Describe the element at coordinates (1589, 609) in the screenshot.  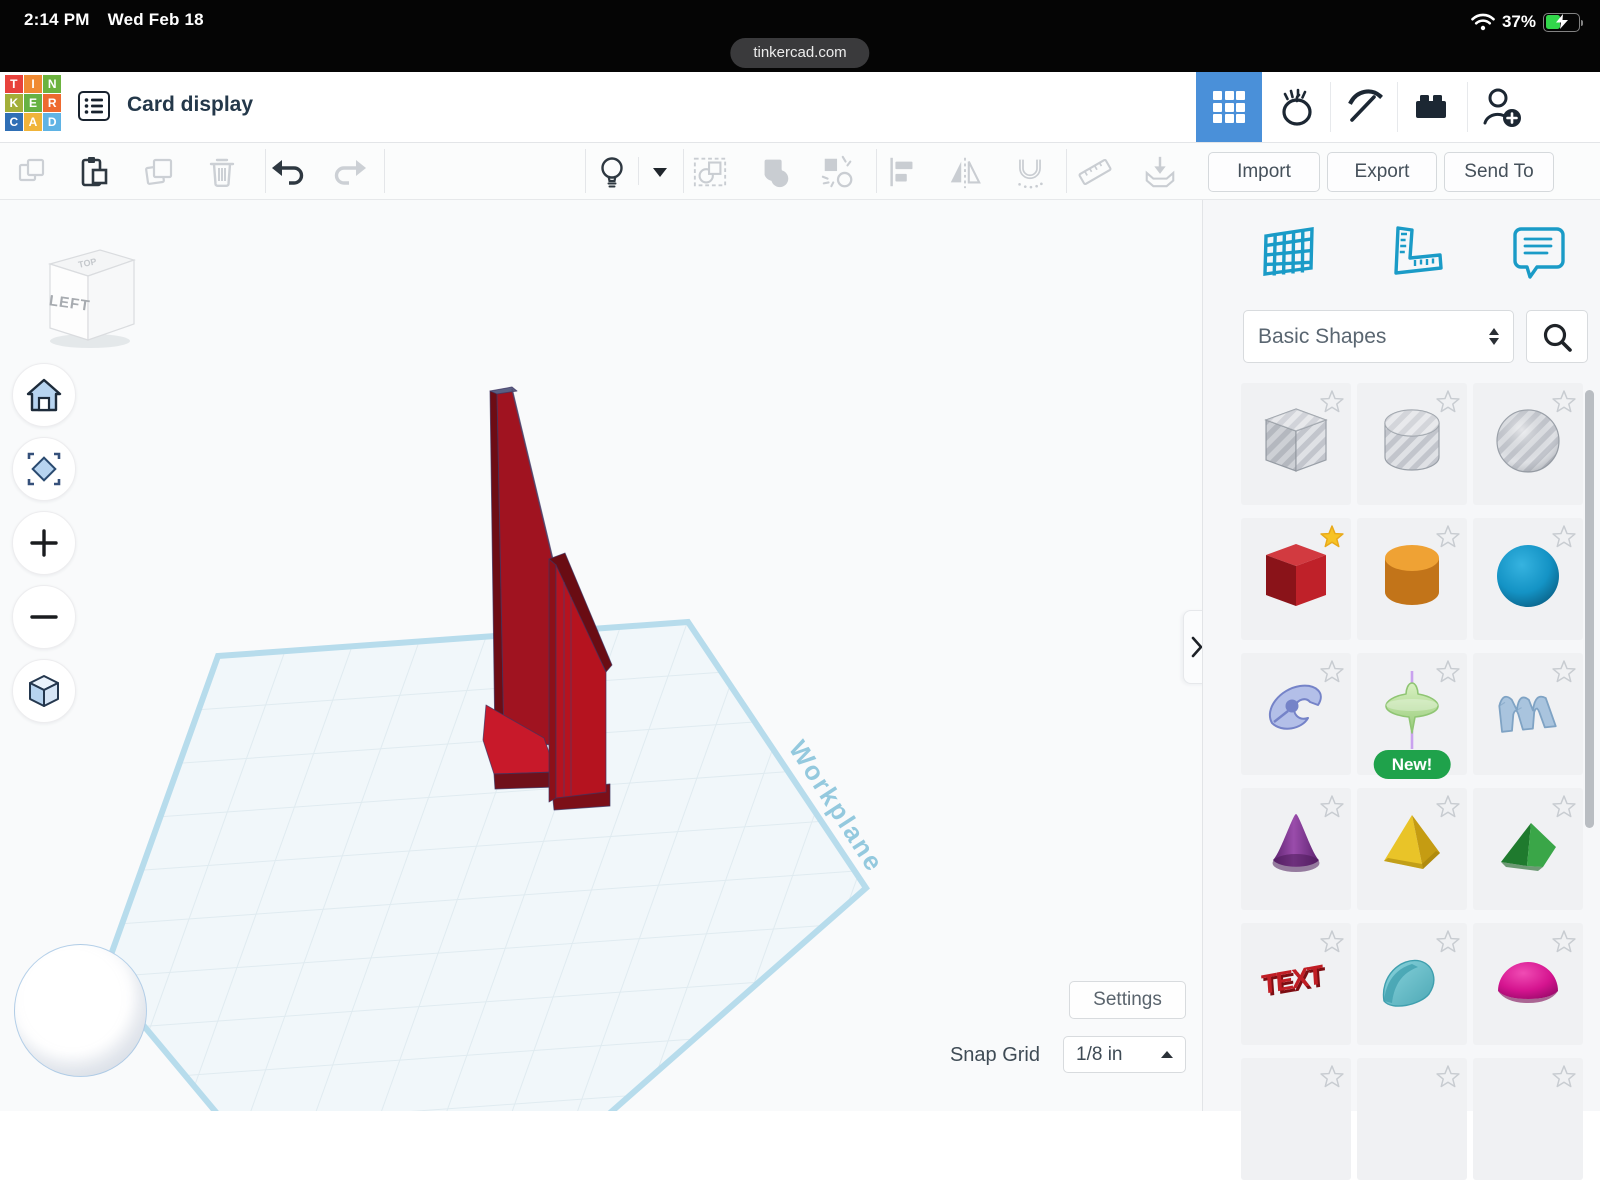
I see `panel-scrollbar` at that location.